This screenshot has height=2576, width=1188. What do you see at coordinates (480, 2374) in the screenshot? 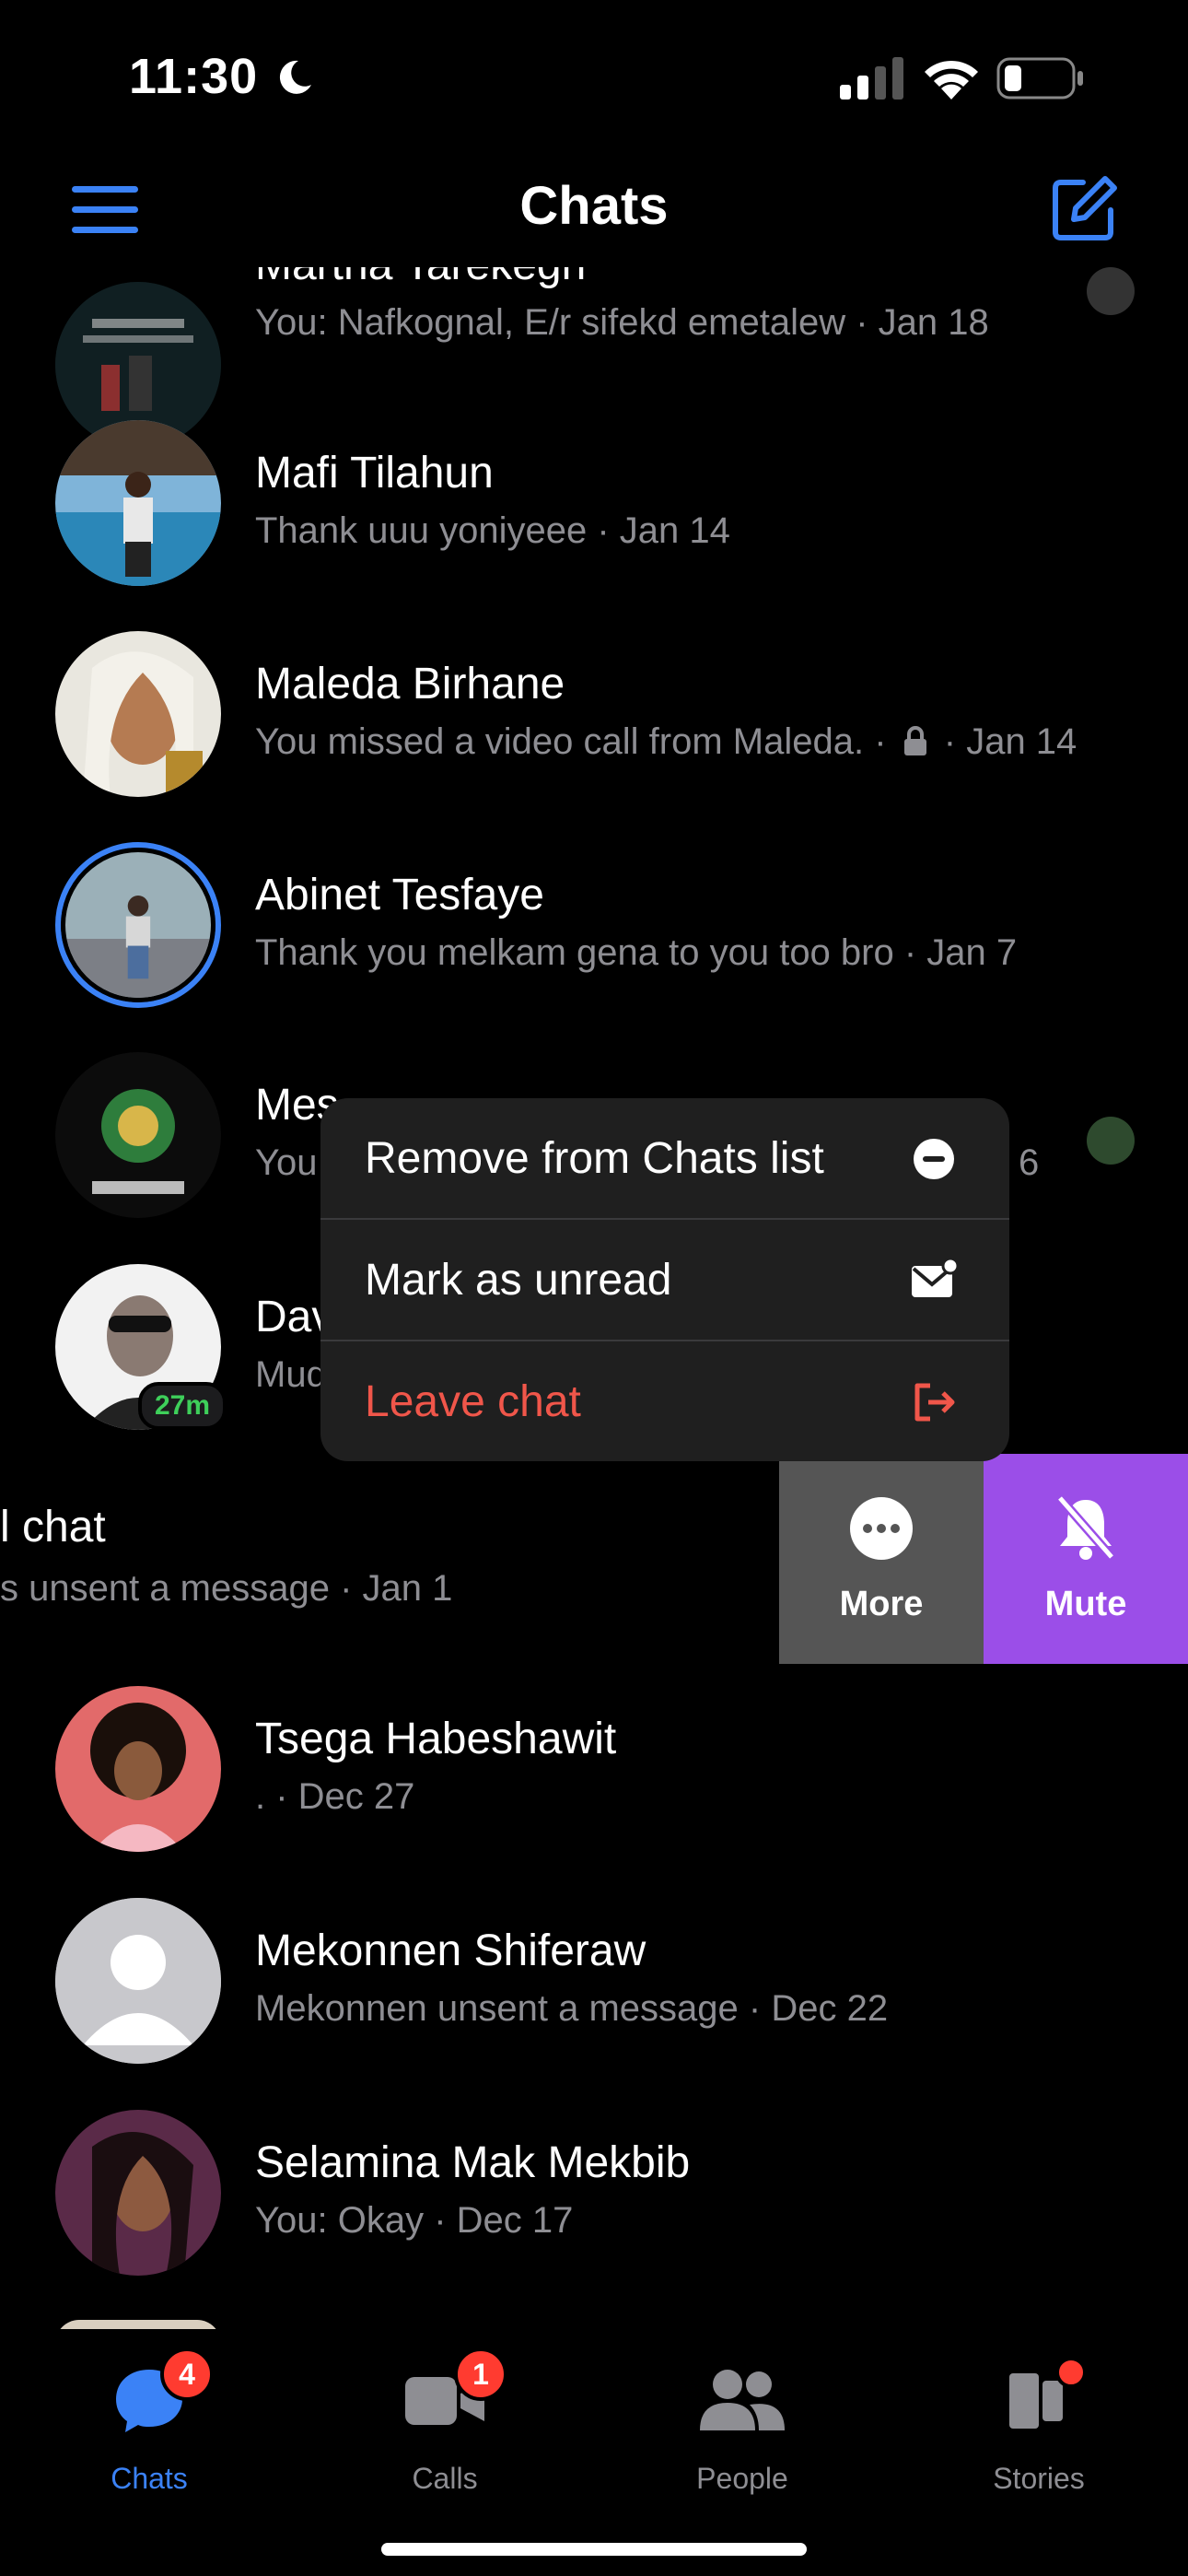
I see `missed-calls-badge: 1` at bounding box center [480, 2374].